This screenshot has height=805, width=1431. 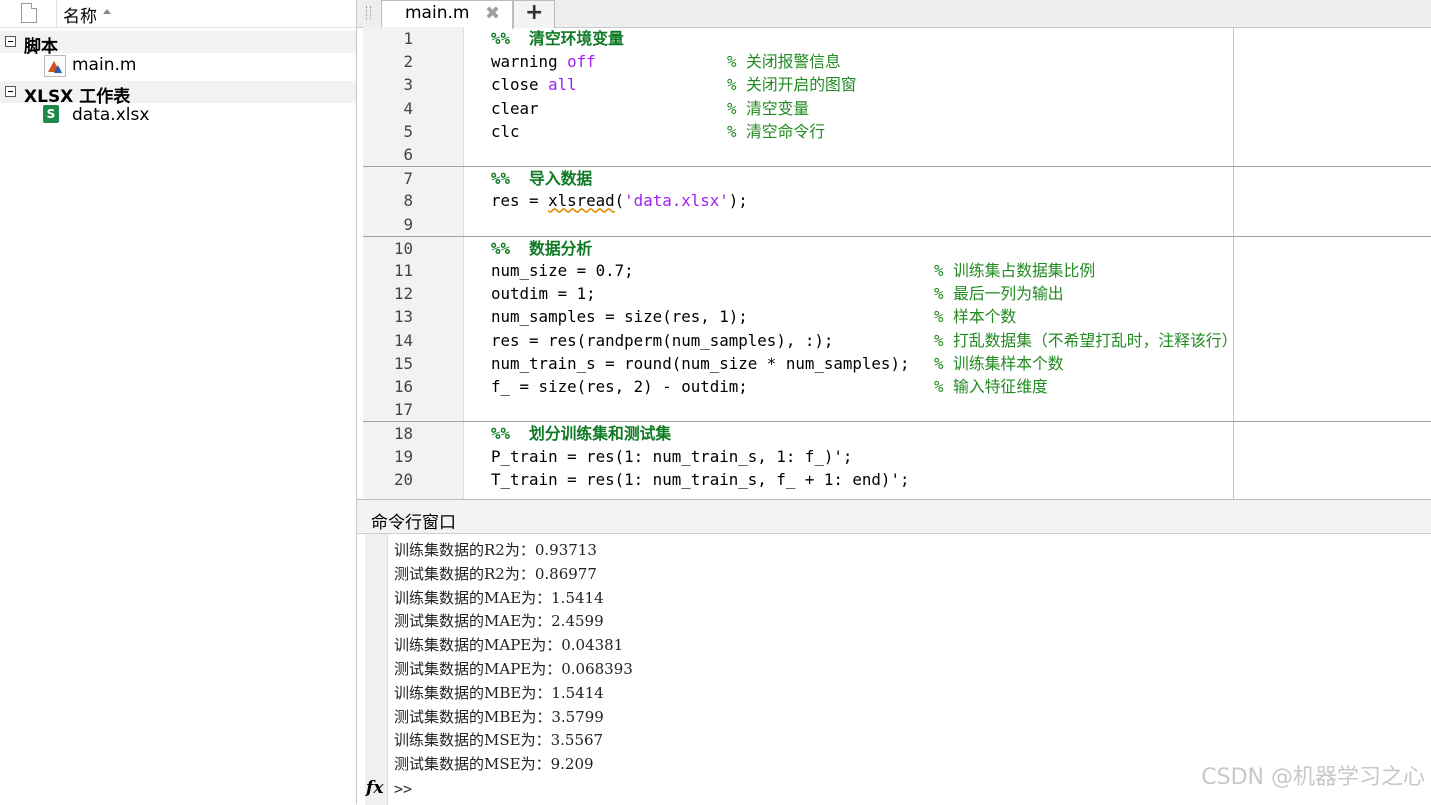 What do you see at coordinates (897, 178) in the screenshot?
I see `code-line: 7 %% 导入数据` at bounding box center [897, 178].